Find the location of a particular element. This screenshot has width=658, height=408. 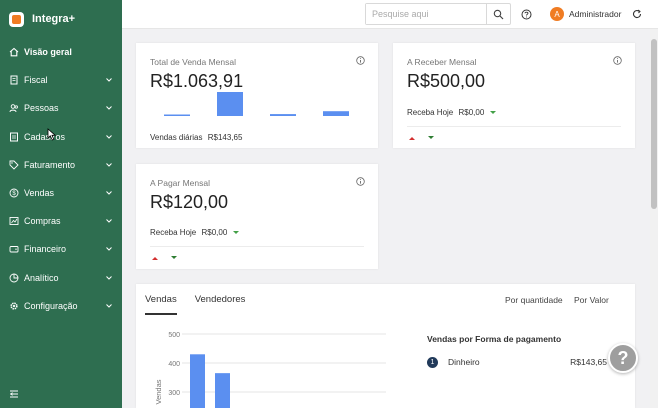

pay-today-label: Receba Hoje is located at coordinates (173, 232).